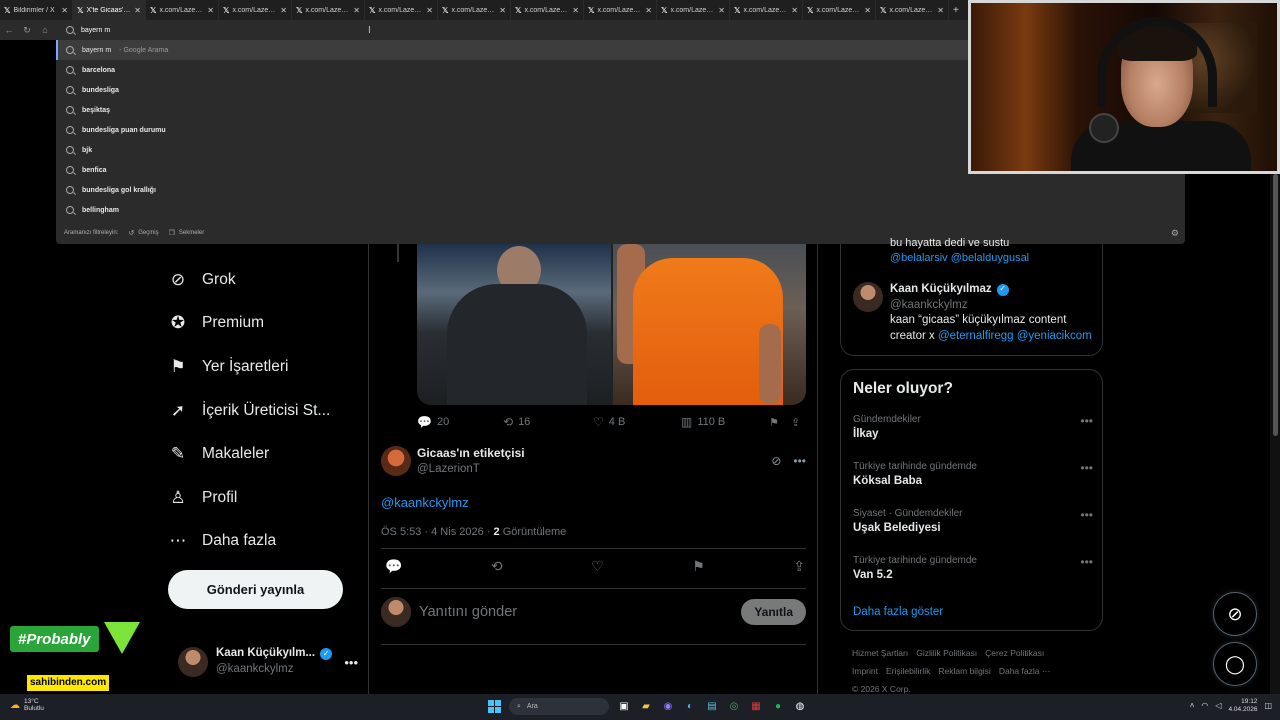 Image resolution: width=1280 pixels, height=720 pixels. Describe the element at coordinates (973, 427) in the screenshot. I see `trend-item: Gündemdekiler İlkay •••` at that location.